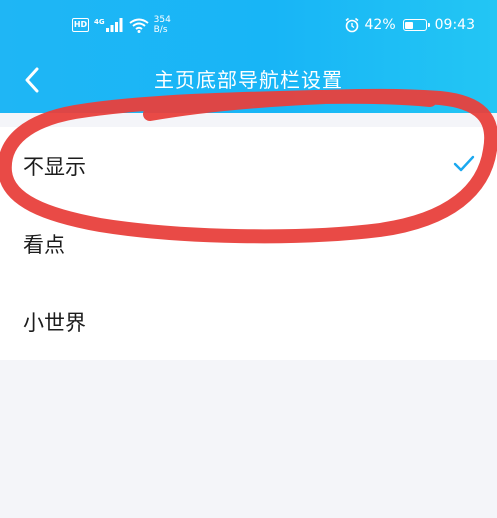  I want to click on nav-bar: 主页底部导航栏设置, so click(248, 80).